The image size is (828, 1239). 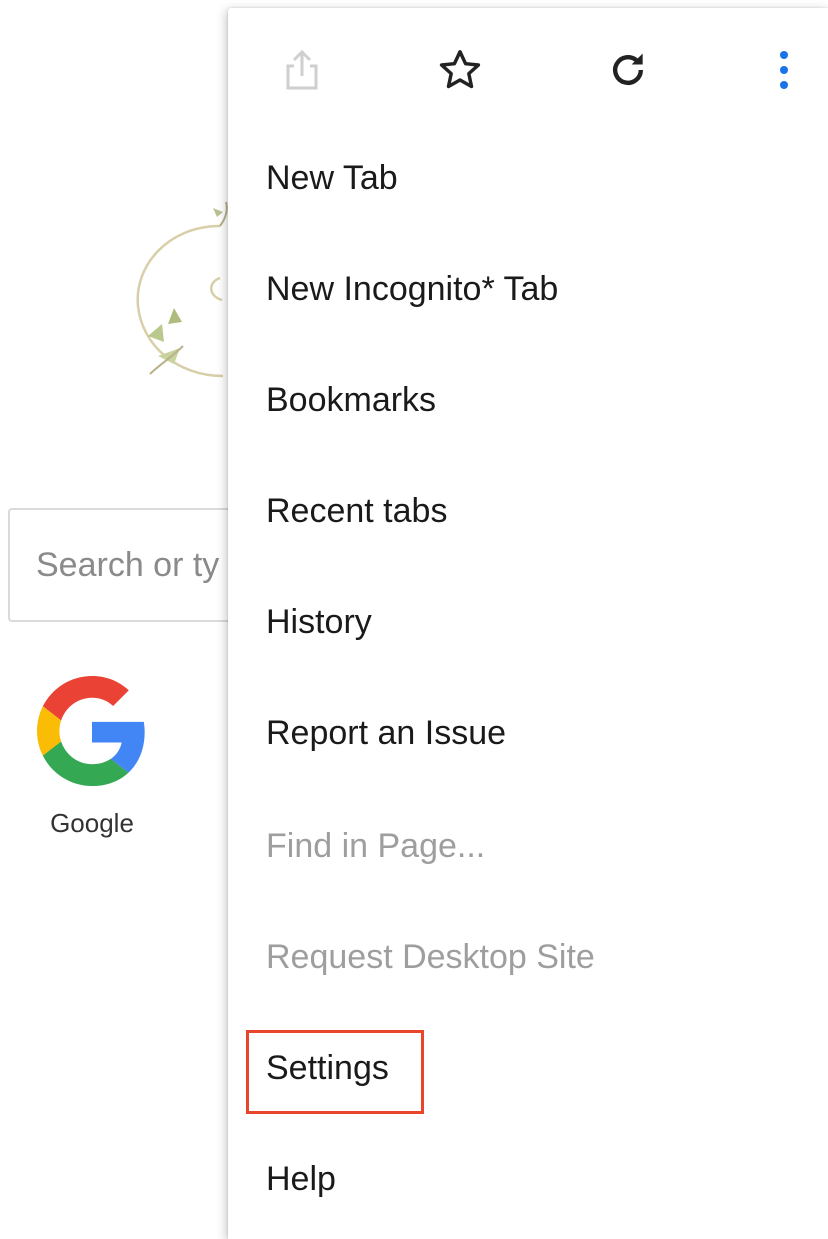 I want to click on reload-button, so click(x=628, y=70).